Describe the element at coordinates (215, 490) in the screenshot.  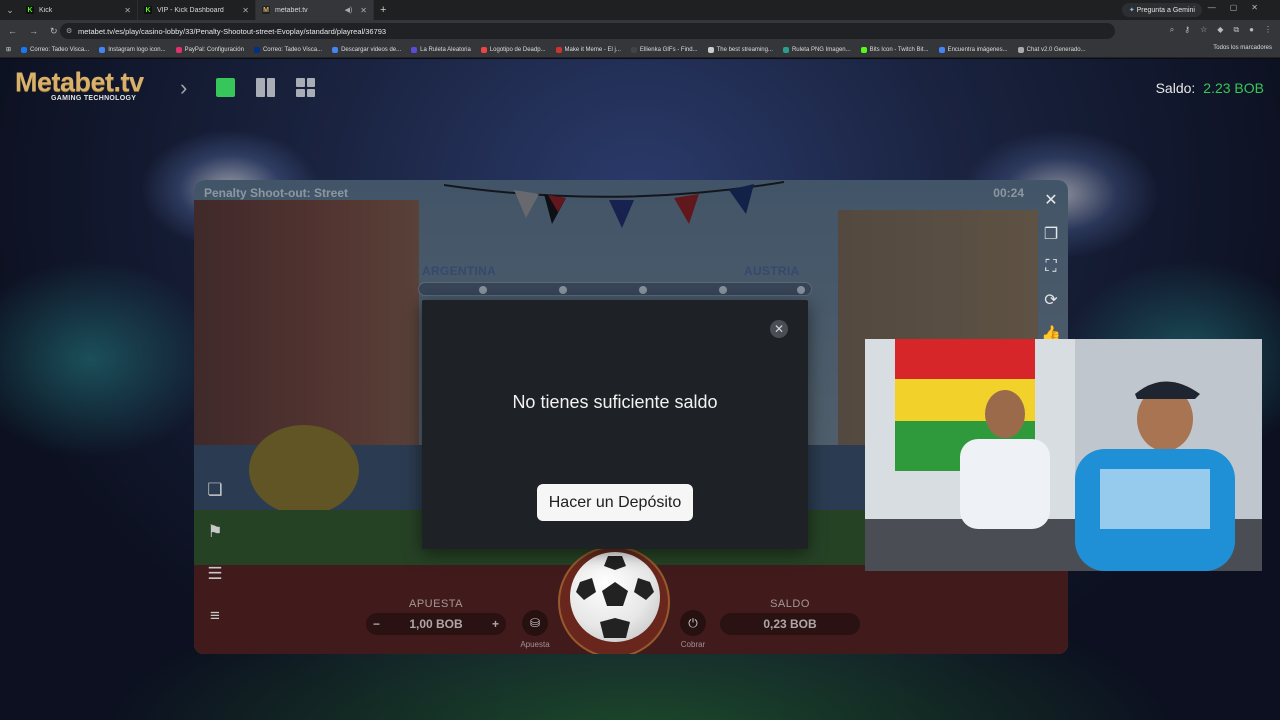
I see `history-icon: ❏` at that location.